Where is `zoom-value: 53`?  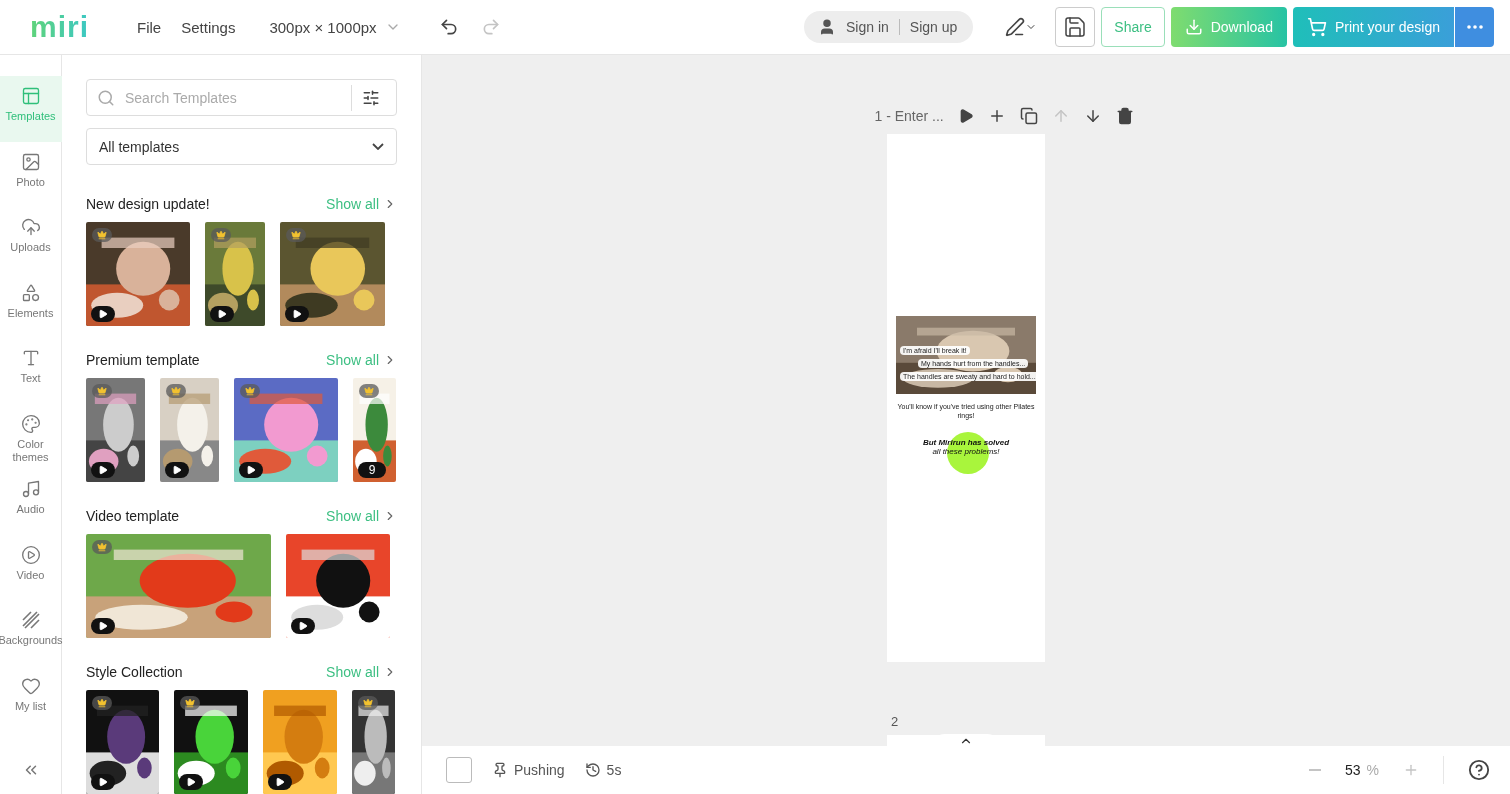
zoom-value: 53 is located at coordinates (1352, 770).